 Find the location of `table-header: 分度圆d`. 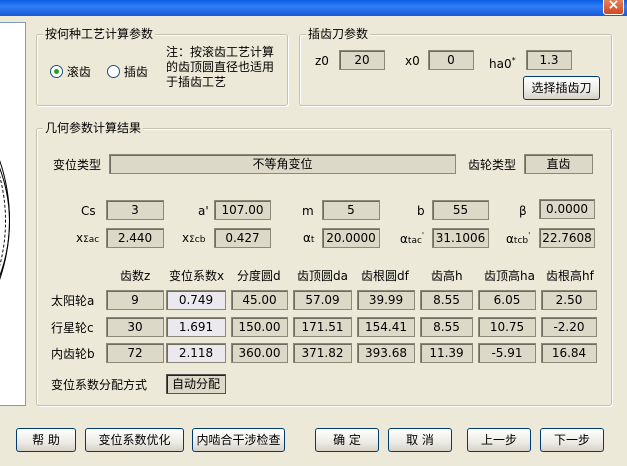

table-header: 分度圆d is located at coordinates (259, 276).